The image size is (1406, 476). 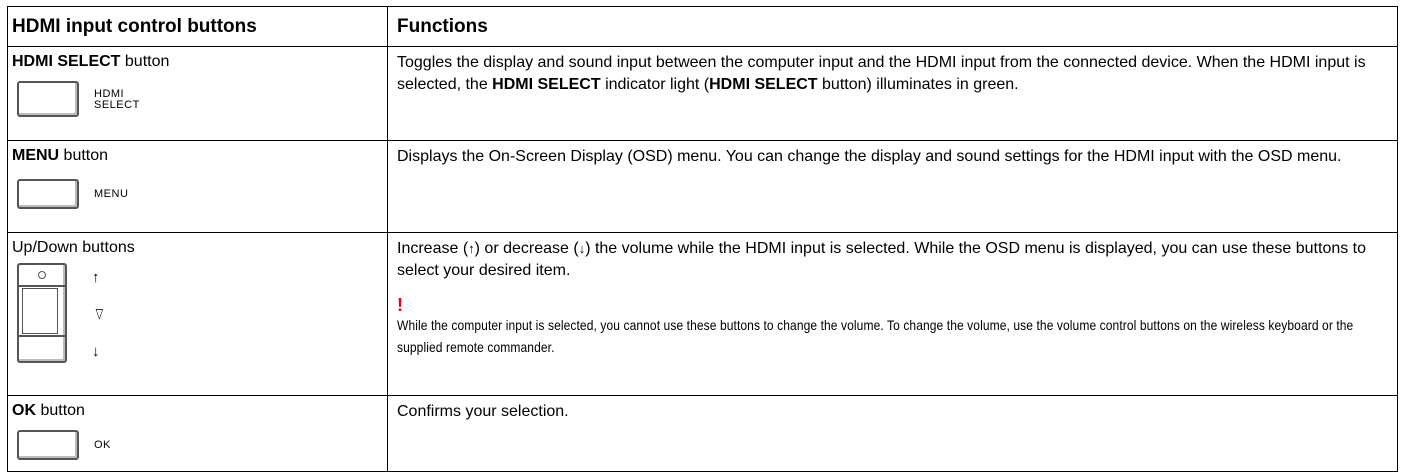 What do you see at coordinates (145, 61) in the screenshot?
I see `hdmi-select-label-rest: button` at bounding box center [145, 61].